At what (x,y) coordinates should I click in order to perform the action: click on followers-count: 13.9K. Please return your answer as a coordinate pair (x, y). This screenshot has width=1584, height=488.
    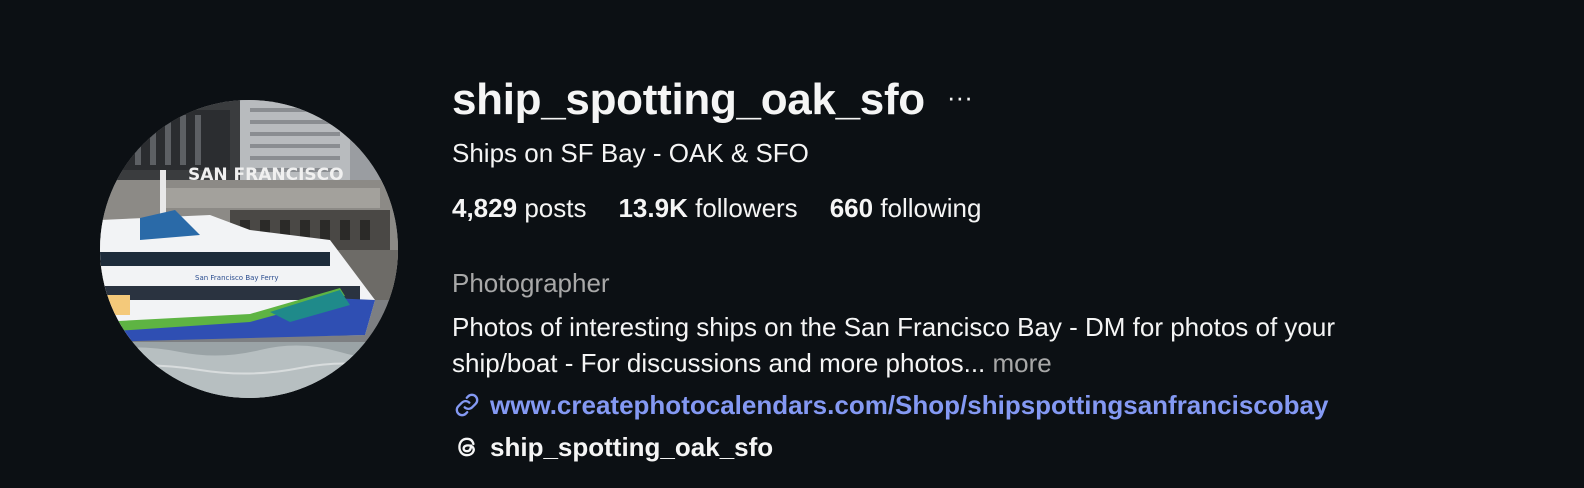
    Looking at the image, I should click on (653, 208).